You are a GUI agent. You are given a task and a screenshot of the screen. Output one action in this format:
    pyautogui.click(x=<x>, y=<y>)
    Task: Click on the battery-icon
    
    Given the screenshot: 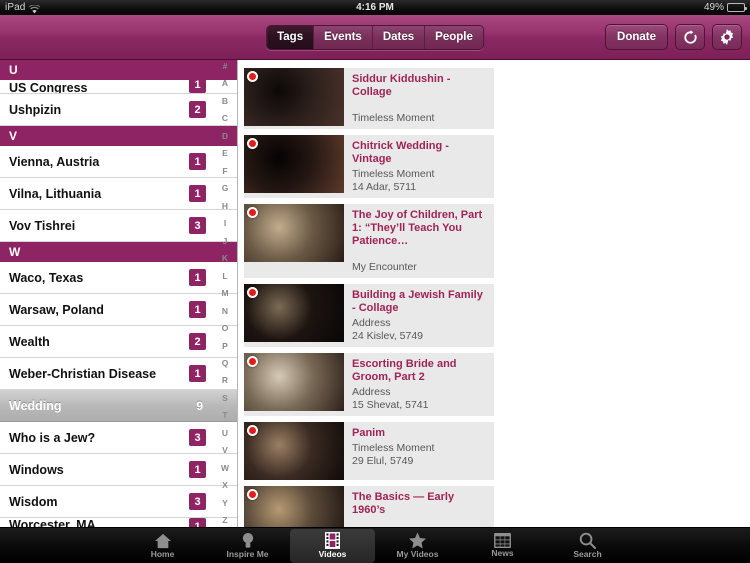 What is the action you would take?
    pyautogui.click(x=737, y=7)
    